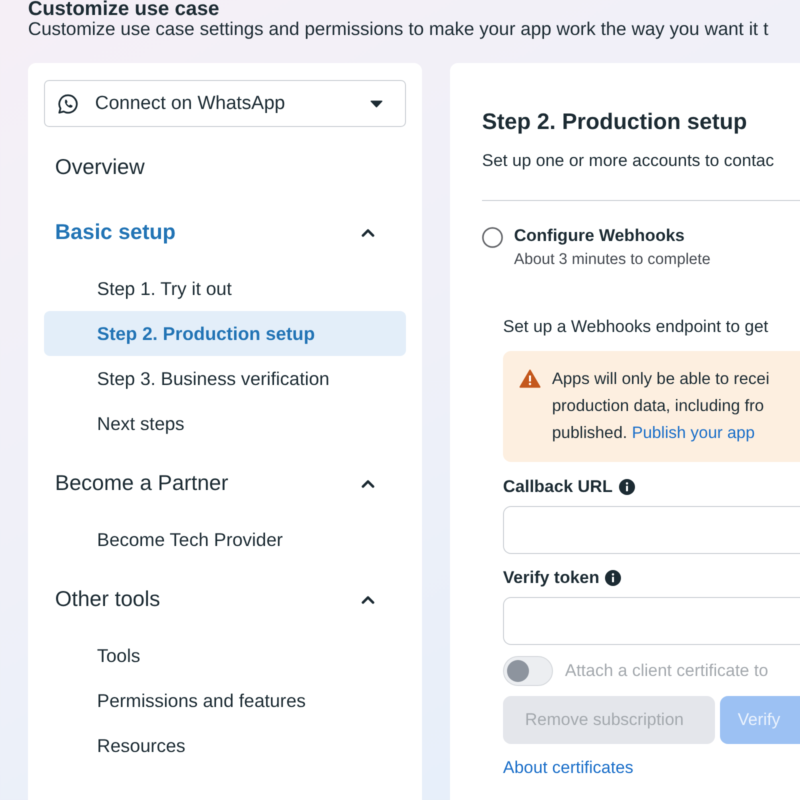 This screenshot has height=800, width=800. Describe the element at coordinates (225, 333) in the screenshot. I see `sidebar-item: Step 2. Production setup` at that location.